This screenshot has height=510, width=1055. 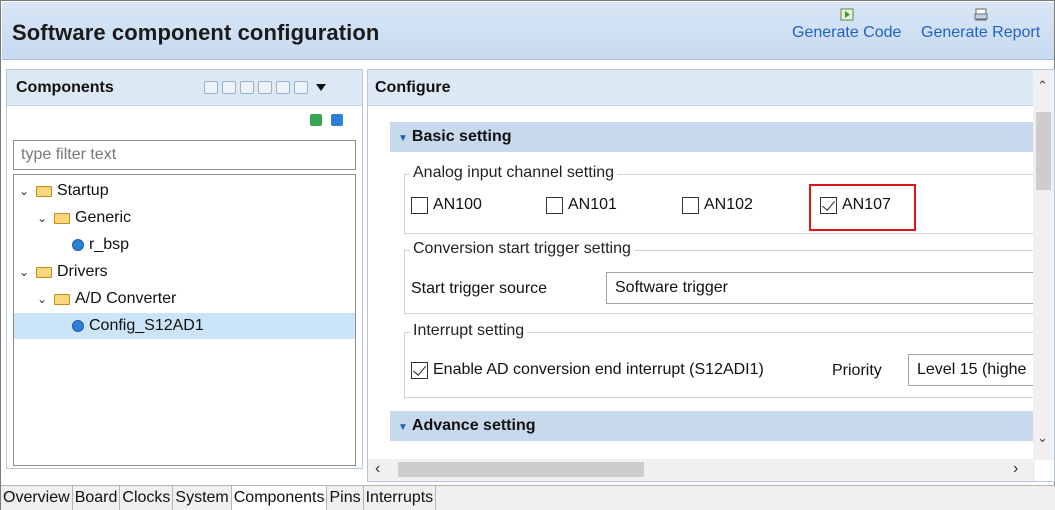 I want to click on collapse-all-icon, so click(x=265, y=87).